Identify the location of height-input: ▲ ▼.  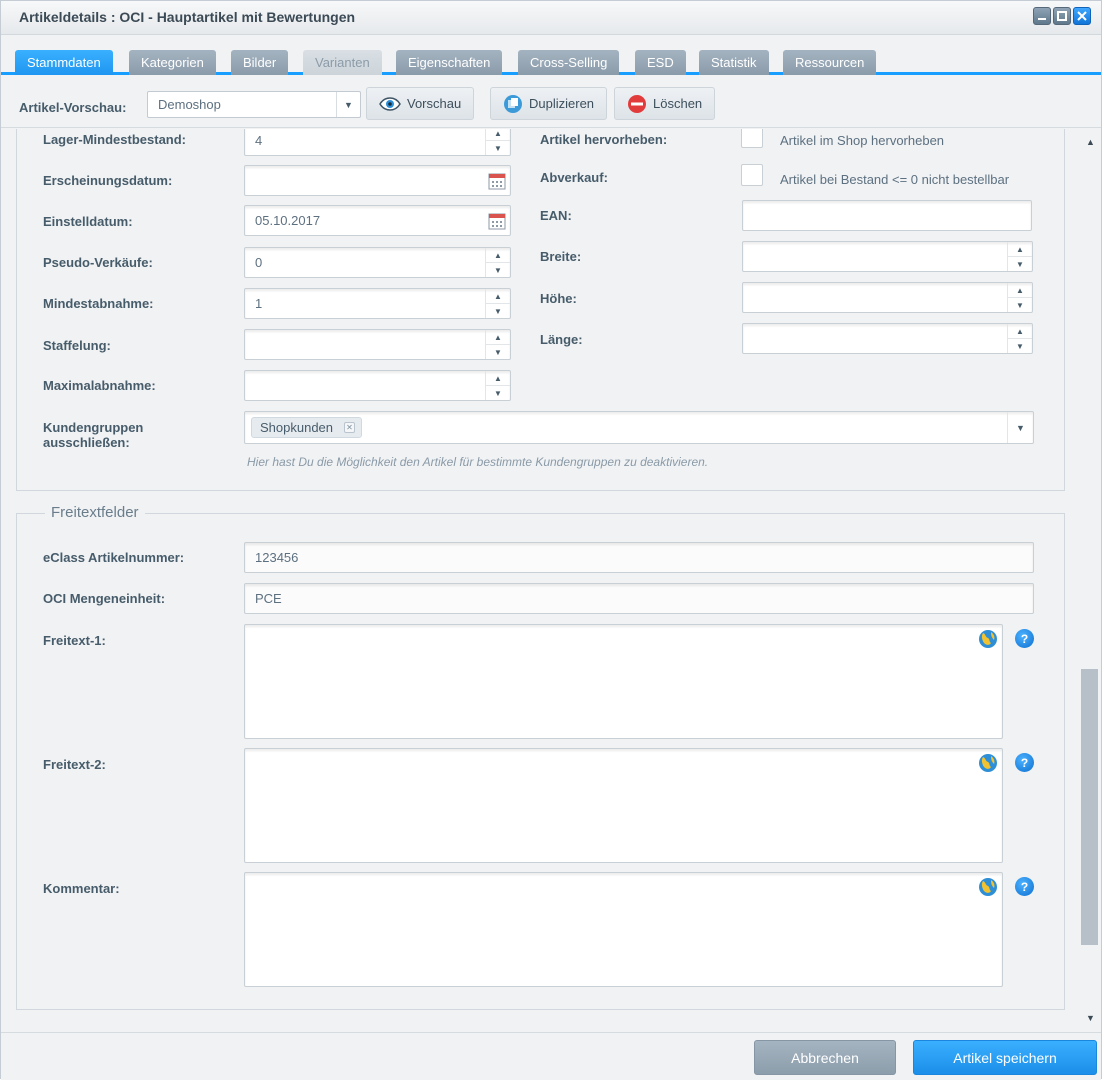
(887, 297).